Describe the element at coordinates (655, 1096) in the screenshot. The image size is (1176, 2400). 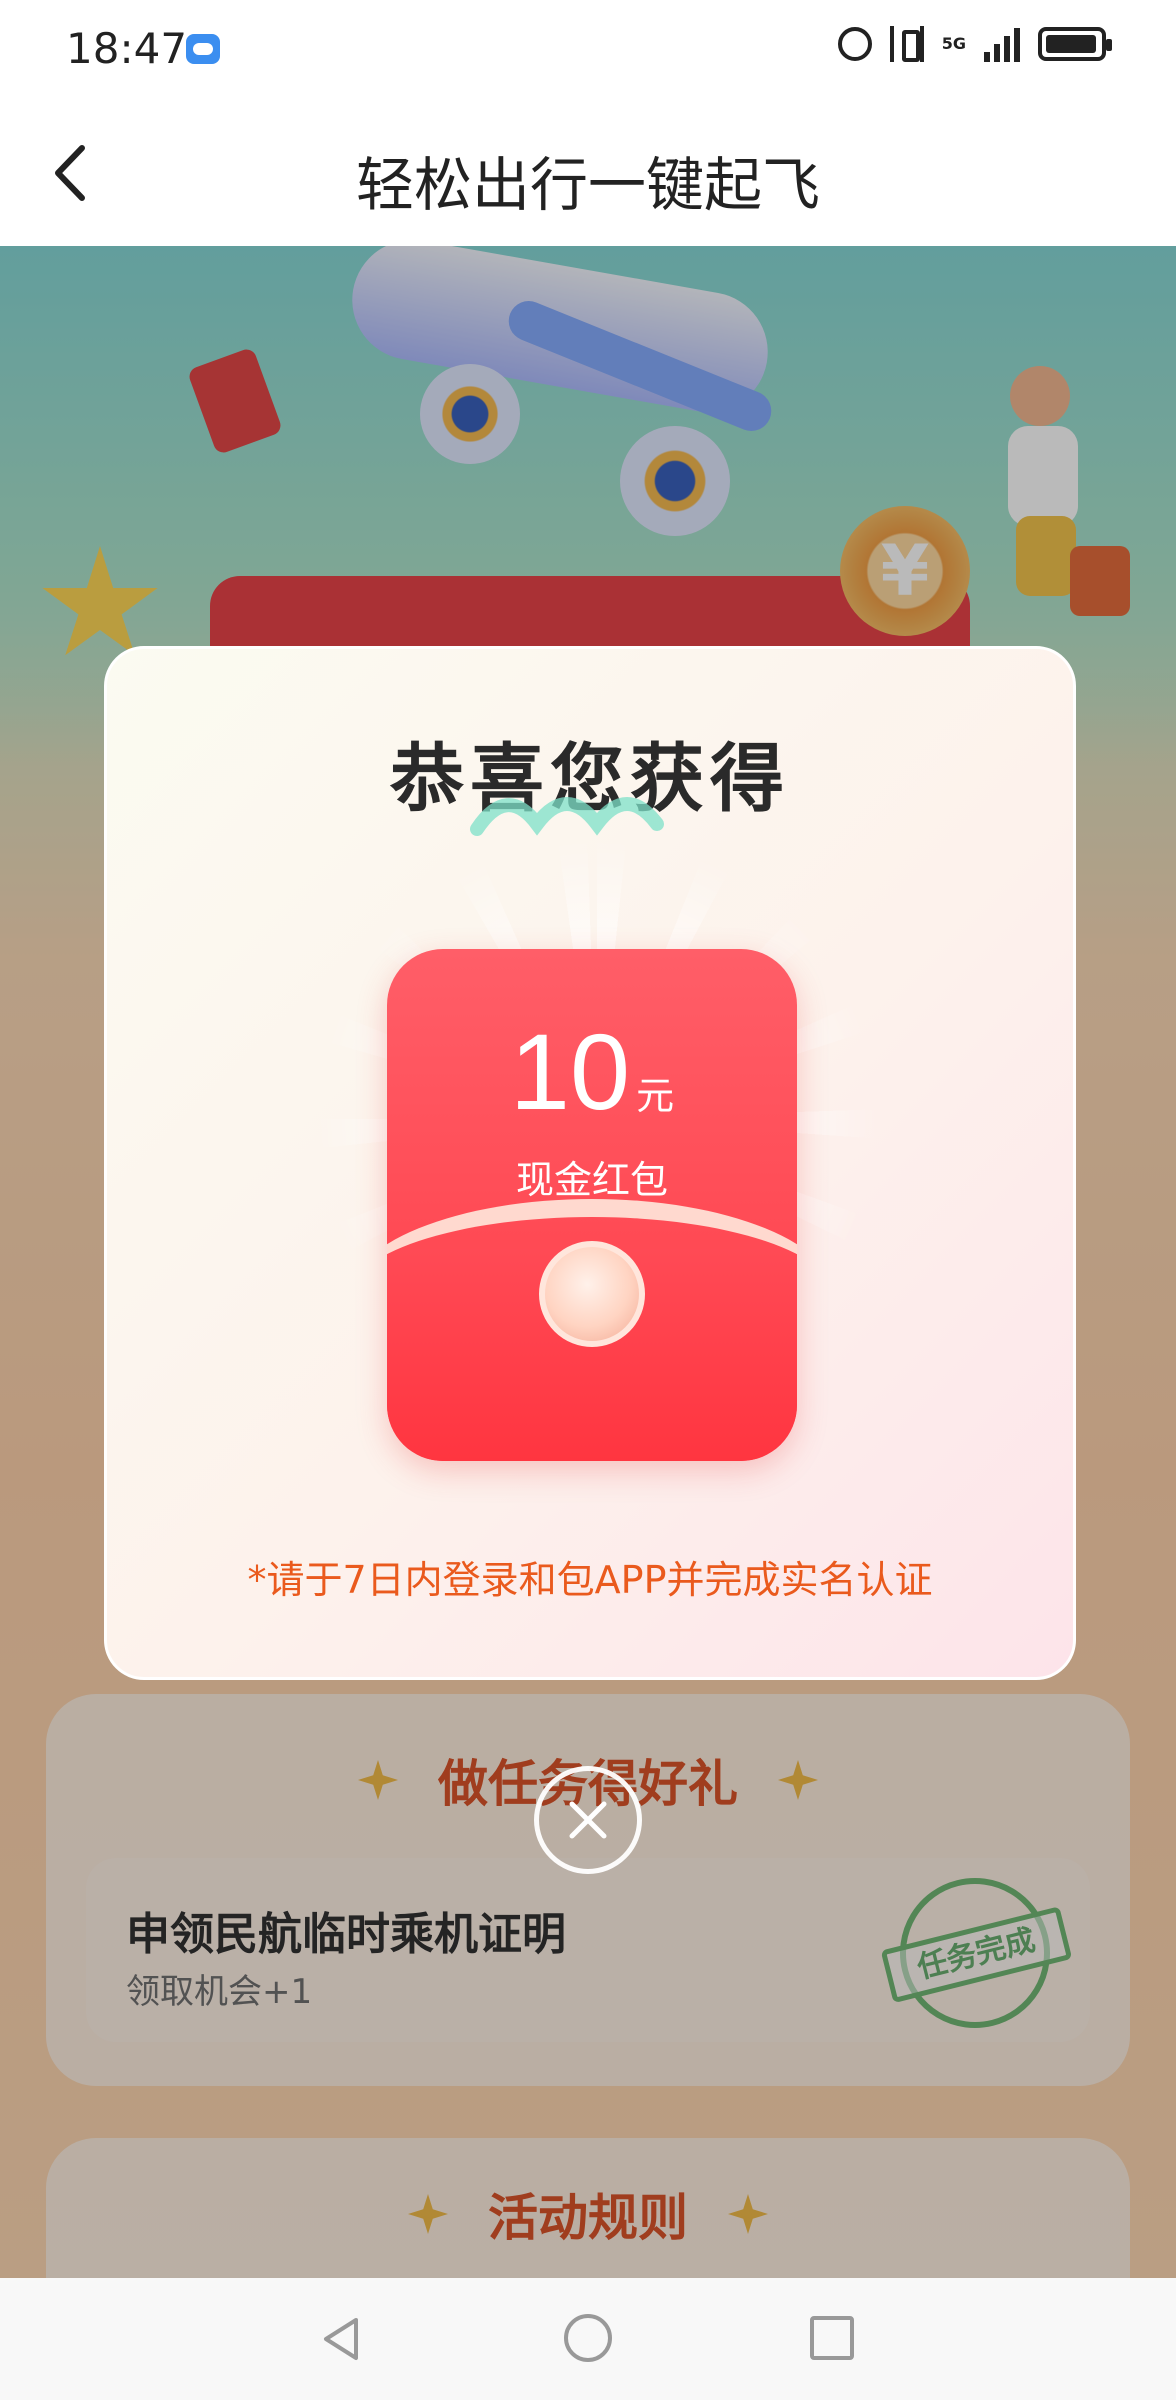
I see `reward-amount-unit: 元` at that location.